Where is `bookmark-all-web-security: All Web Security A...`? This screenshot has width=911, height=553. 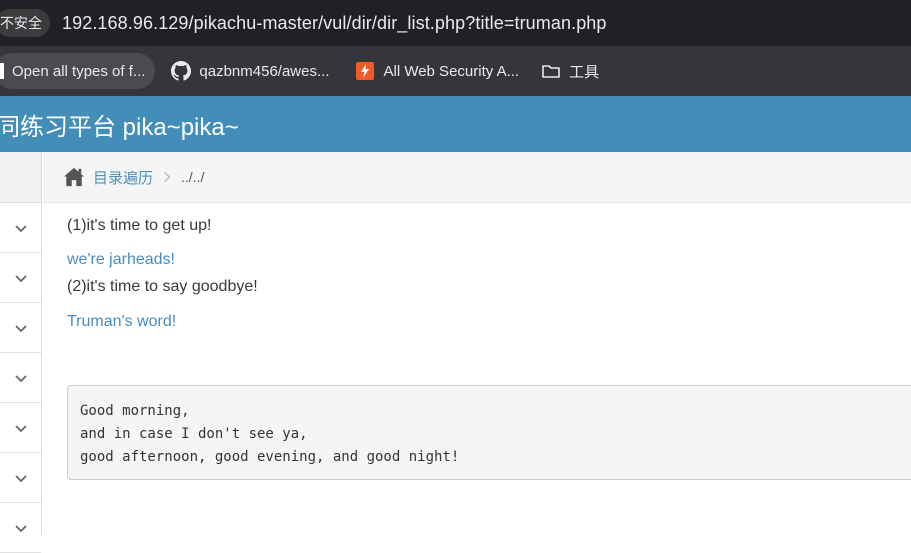 bookmark-all-web-security: All Web Security A... is located at coordinates (437, 71).